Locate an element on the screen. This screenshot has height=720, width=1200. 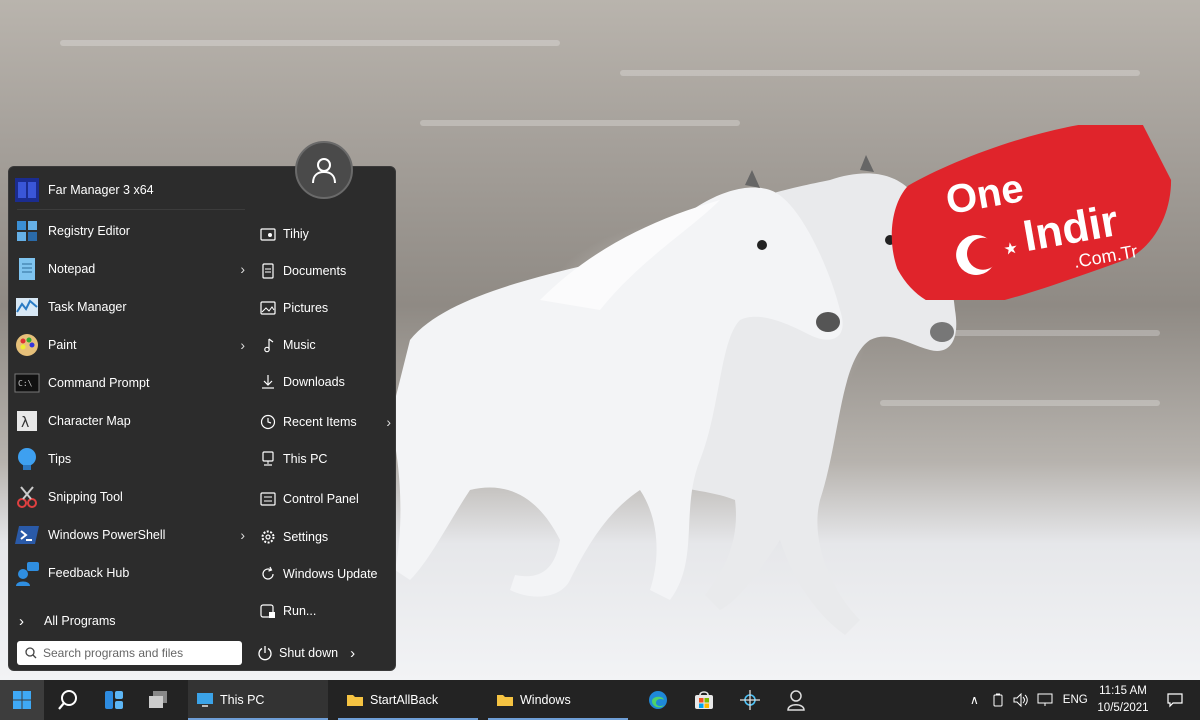
clock: 11:15 AM 10/5/2021 is located at coordinates (1123, 700).